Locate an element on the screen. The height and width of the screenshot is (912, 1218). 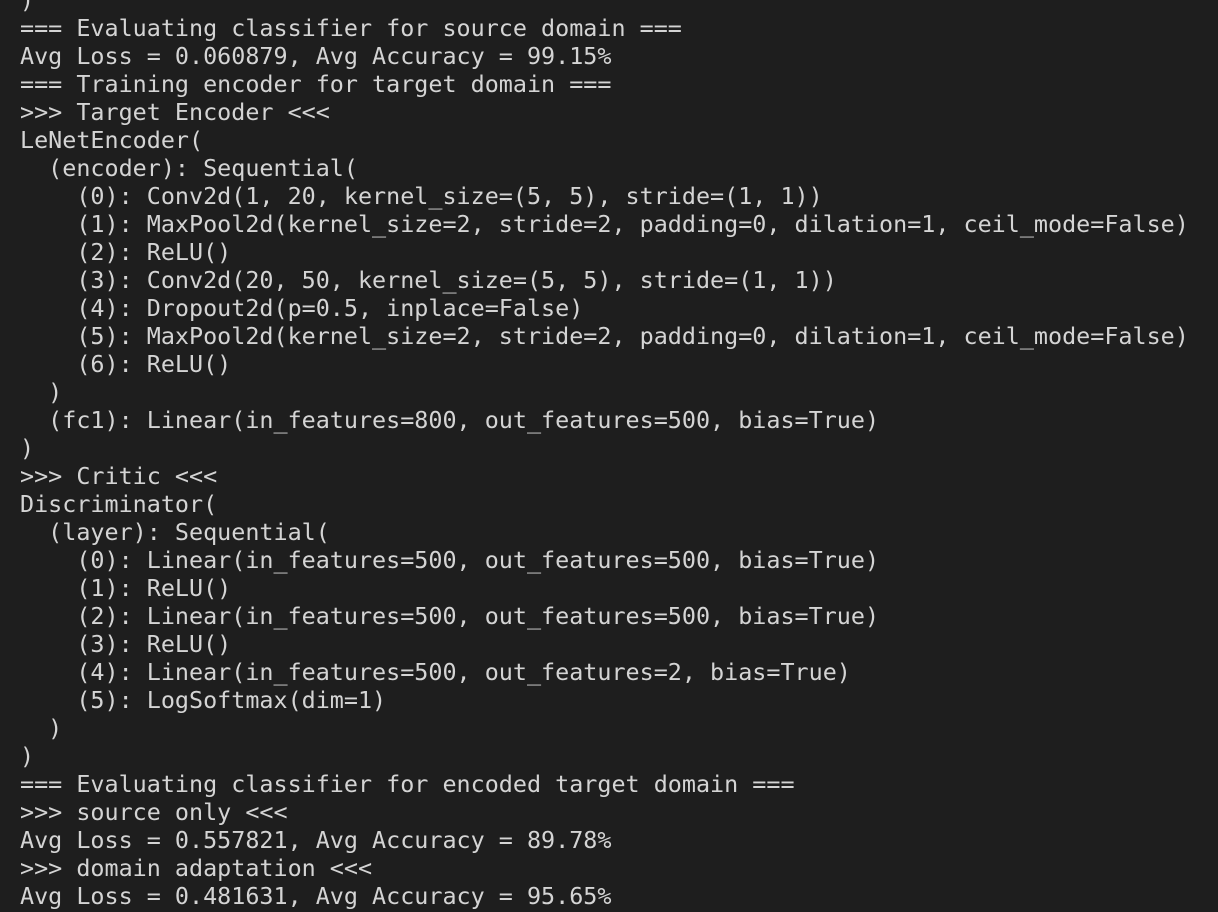
terminal-line: (2): ReLU() is located at coordinates (126, 252).